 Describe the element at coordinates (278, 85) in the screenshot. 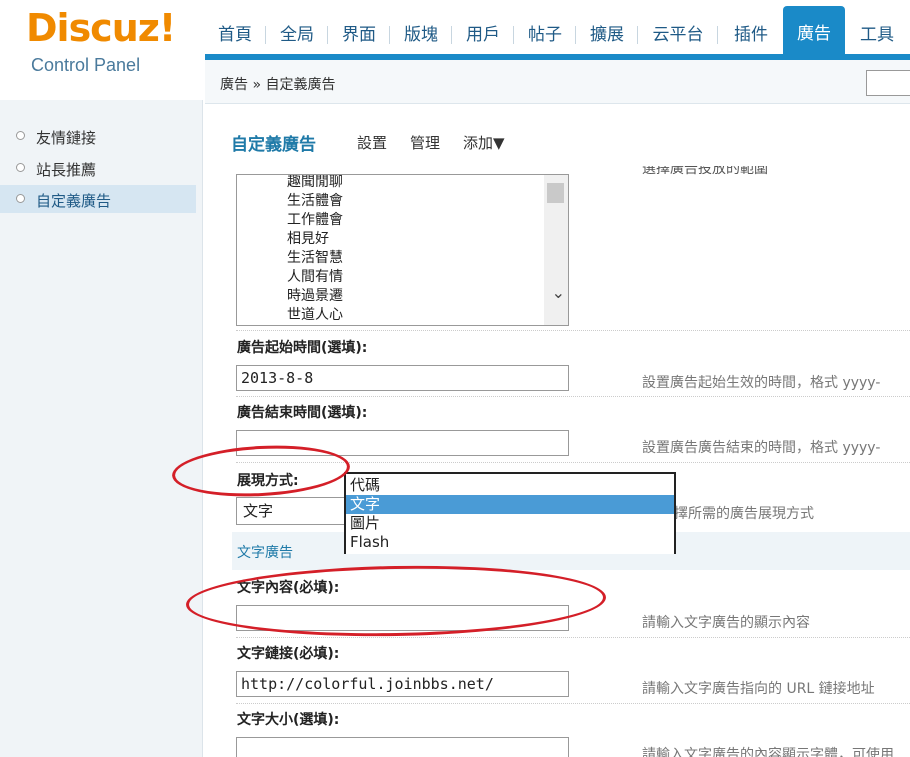

I see `breadcrumb: 廣告 » 自定義廣告` at that location.